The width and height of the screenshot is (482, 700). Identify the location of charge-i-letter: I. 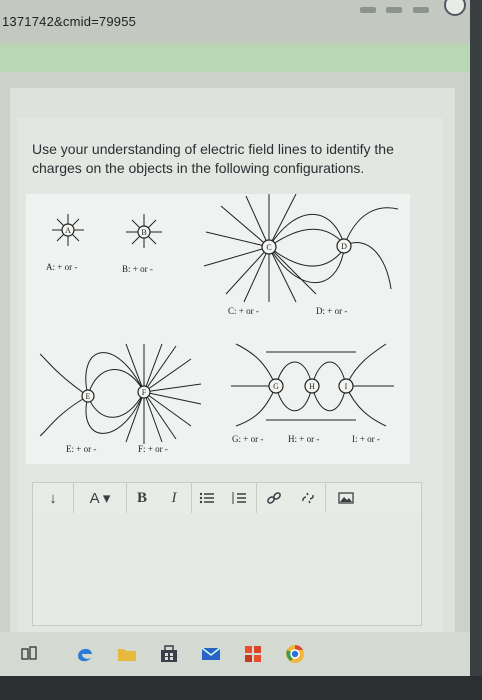
(346, 386).